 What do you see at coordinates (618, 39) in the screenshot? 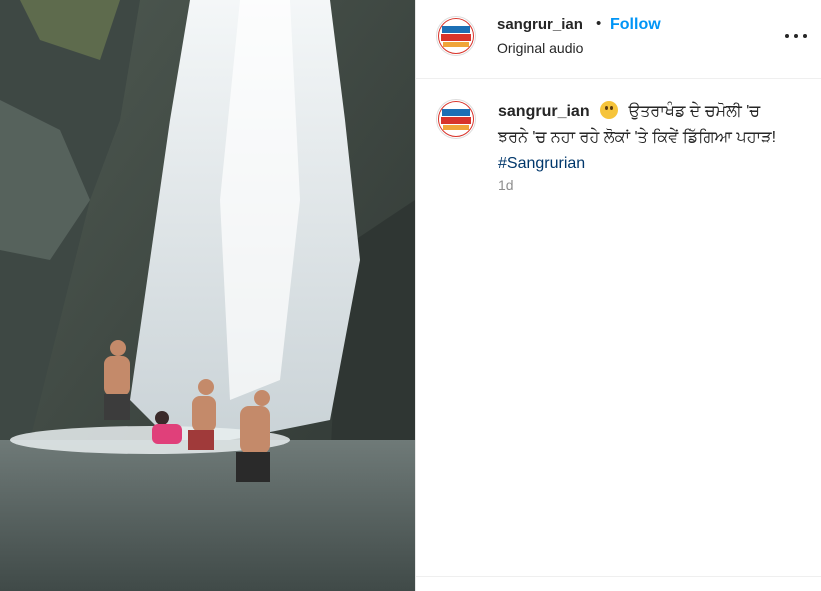
I see `post-header: sangrur_ian • Follow Original audio` at bounding box center [618, 39].